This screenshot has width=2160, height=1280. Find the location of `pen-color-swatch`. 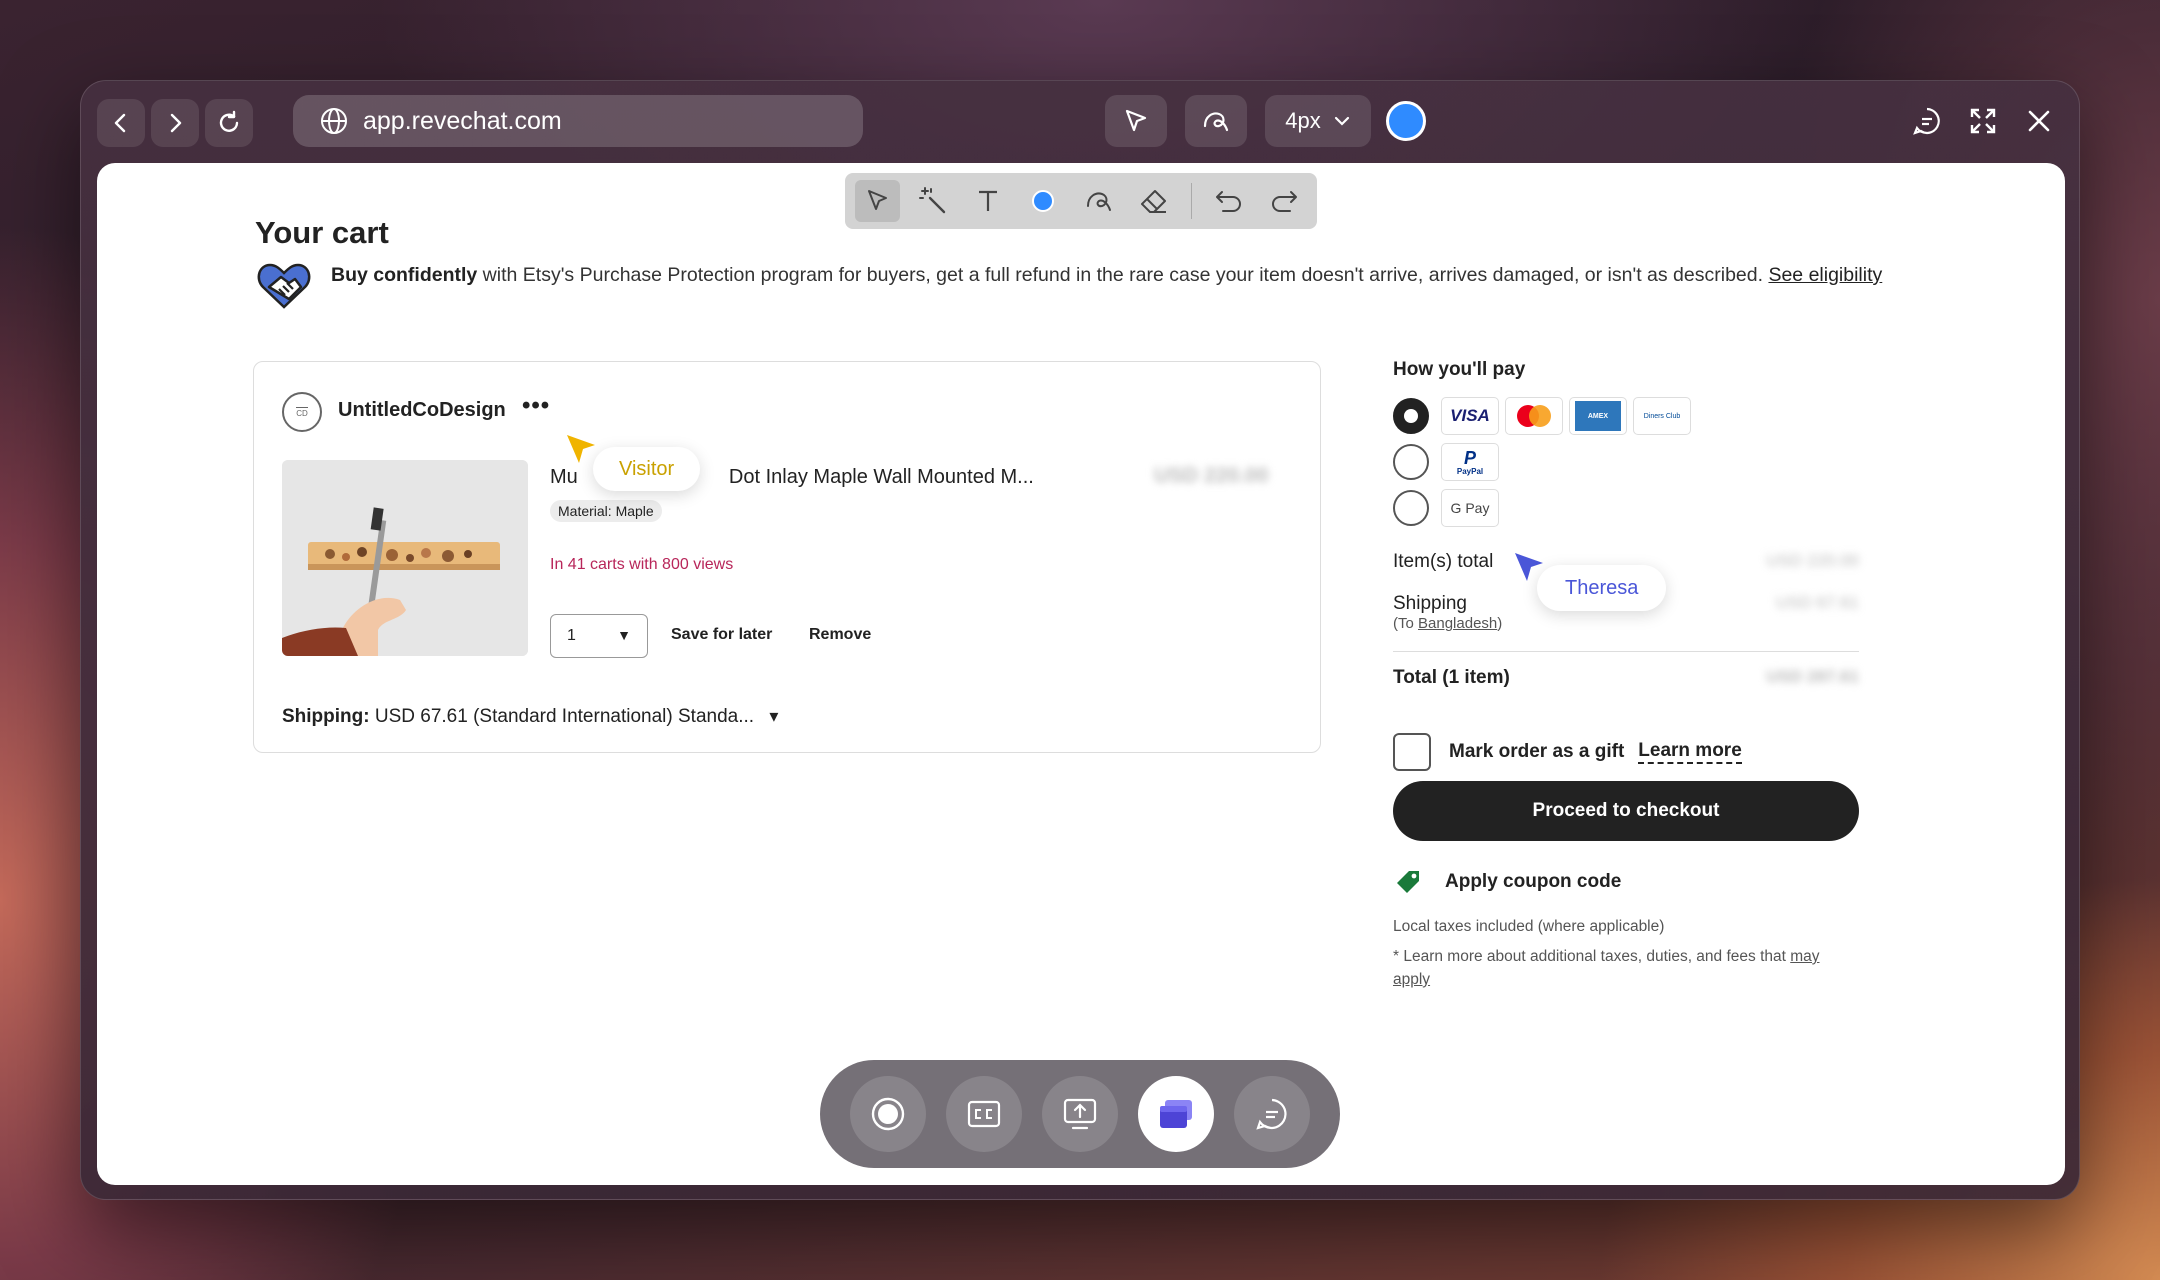

pen-color-swatch is located at coordinates (1406, 121).